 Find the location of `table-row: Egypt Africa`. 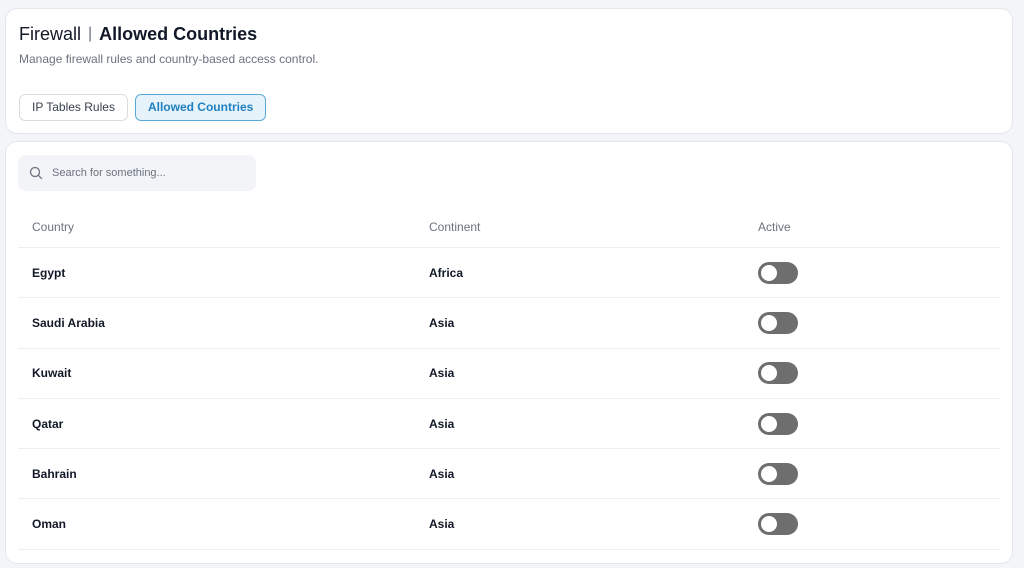

table-row: Egypt Africa is located at coordinates (509, 273).